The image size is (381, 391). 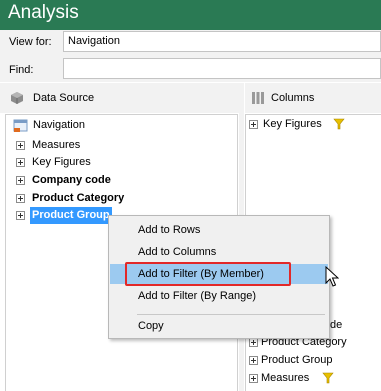 I want to click on cube-icon, so click(x=17, y=98).